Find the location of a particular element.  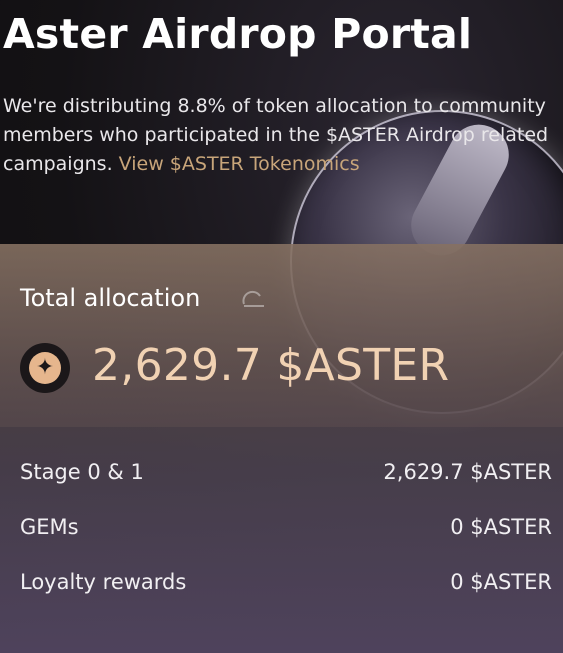

total-allocation-value: 2,629.7 $ASTER is located at coordinates (271, 365).